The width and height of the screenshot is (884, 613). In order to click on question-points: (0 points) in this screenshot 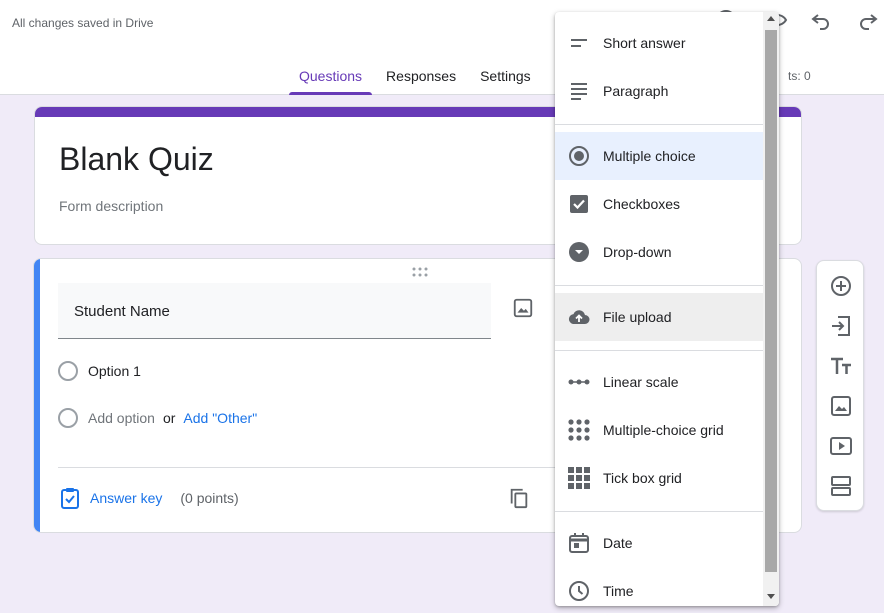, I will do `click(209, 498)`.